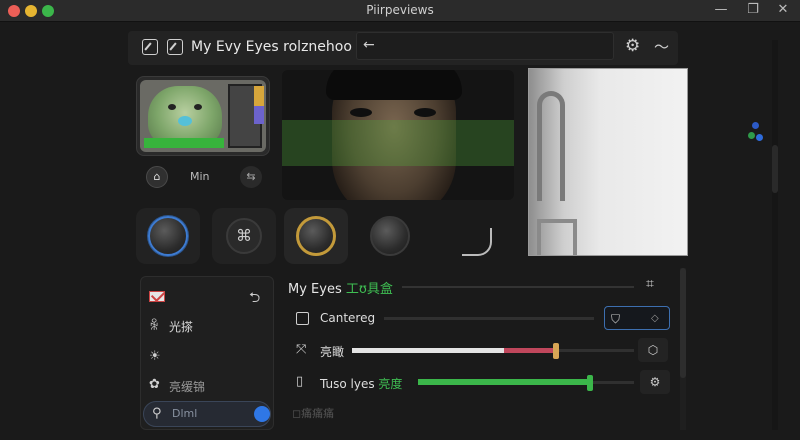 The image size is (800, 440). I want to click on search-input: ←, so click(485, 46).